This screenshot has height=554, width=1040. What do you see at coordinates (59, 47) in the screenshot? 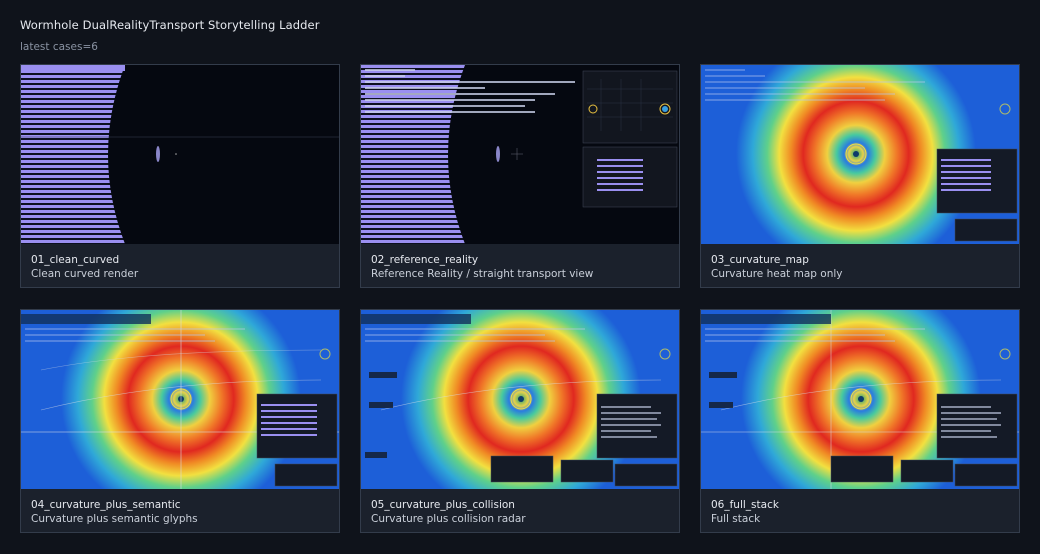
I see `case-count: latest cases=6` at bounding box center [59, 47].